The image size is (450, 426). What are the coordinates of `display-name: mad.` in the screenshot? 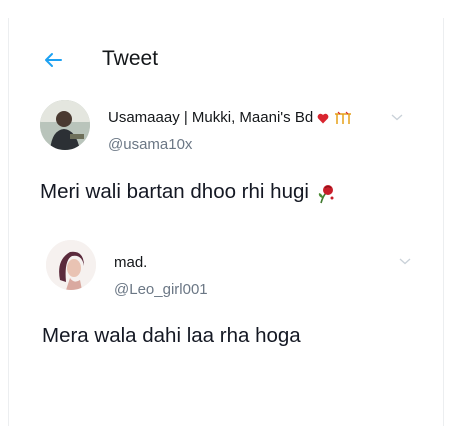 It's located at (130, 262).